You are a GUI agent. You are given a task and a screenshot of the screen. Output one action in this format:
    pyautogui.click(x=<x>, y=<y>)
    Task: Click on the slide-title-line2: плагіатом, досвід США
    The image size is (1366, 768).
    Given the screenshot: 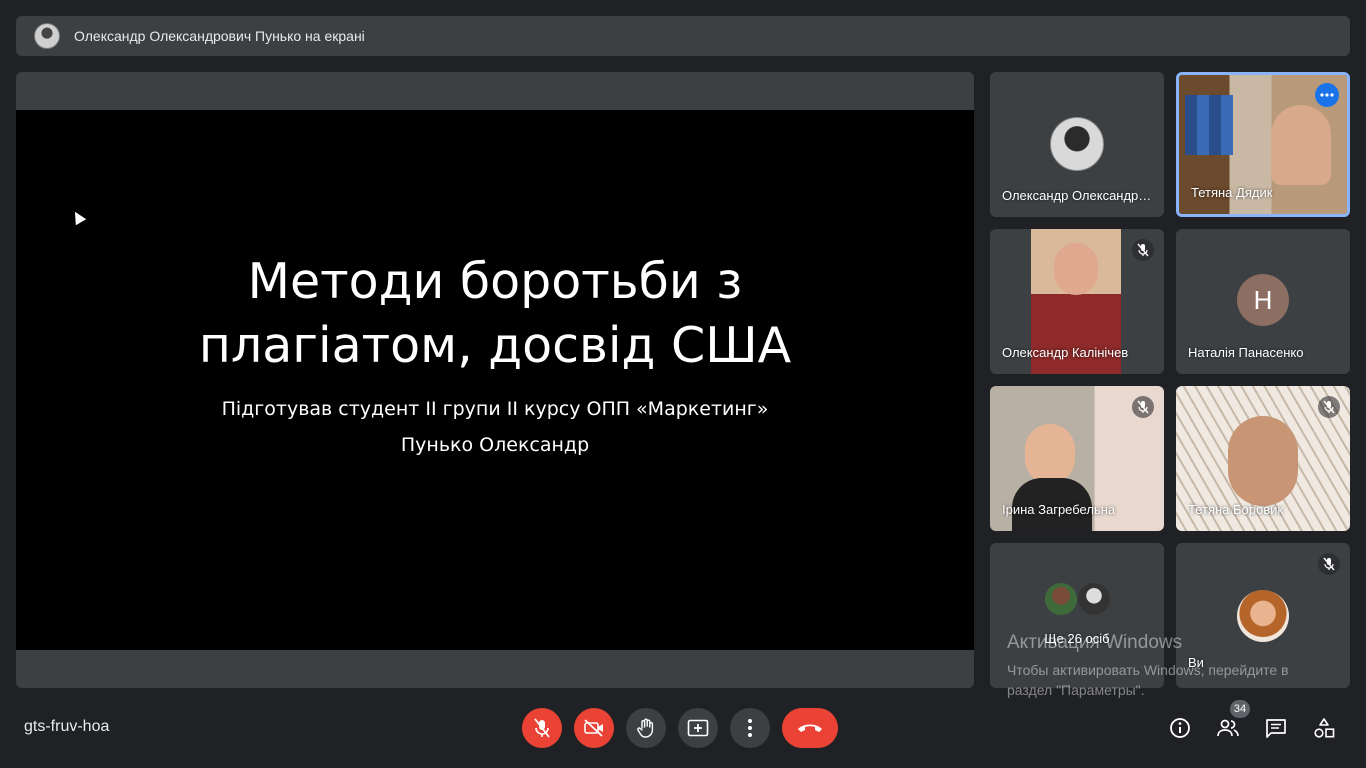 What is the action you would take?
    pyautogui.click(x=495, y=345)
    